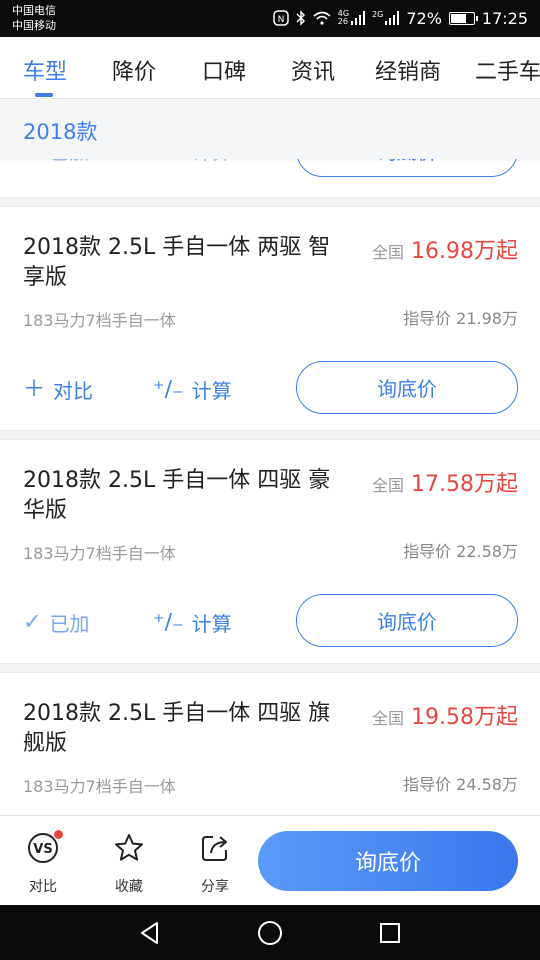 The width and height of the screenshot is (540, 960). I want to click on star-icon, so click(129, 848).